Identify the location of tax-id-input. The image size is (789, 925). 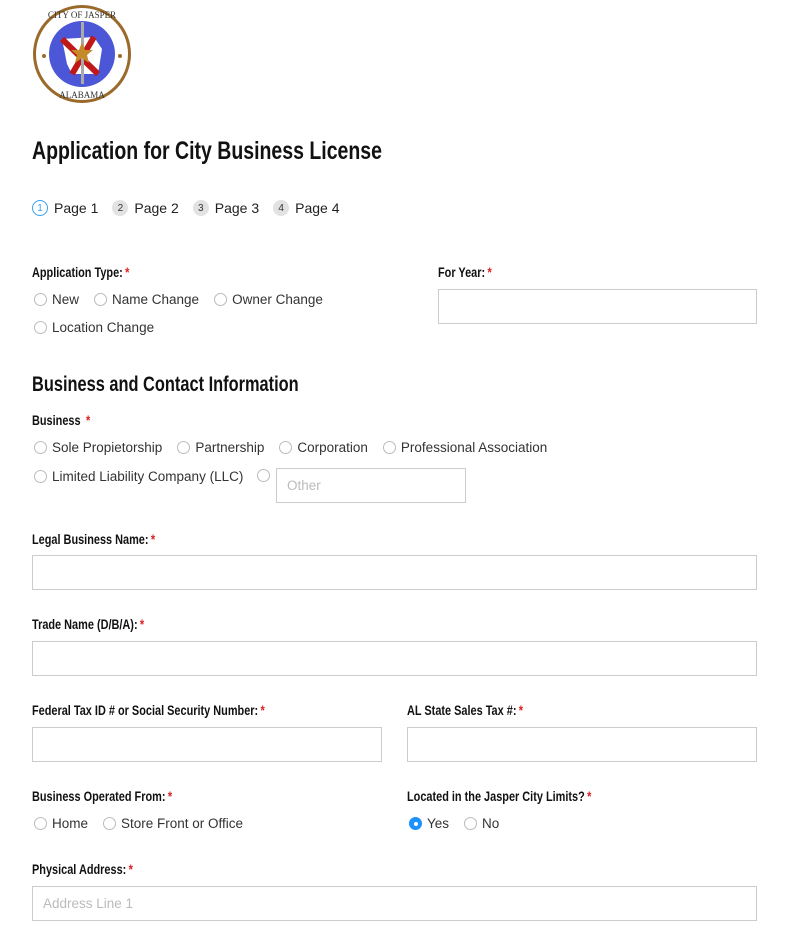
(207, 744).